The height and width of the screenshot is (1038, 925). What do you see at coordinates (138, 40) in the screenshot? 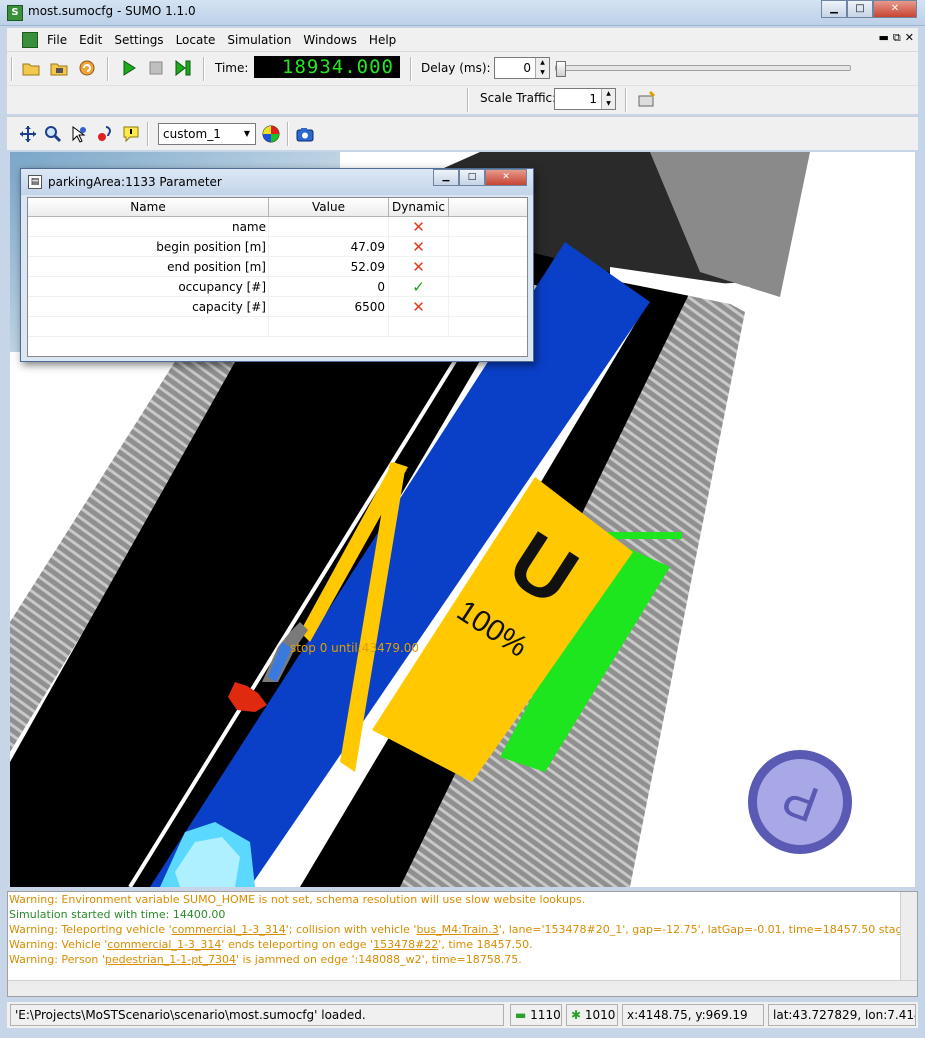
I see `menu-settings: Settings` at bounding box center [138, 40].